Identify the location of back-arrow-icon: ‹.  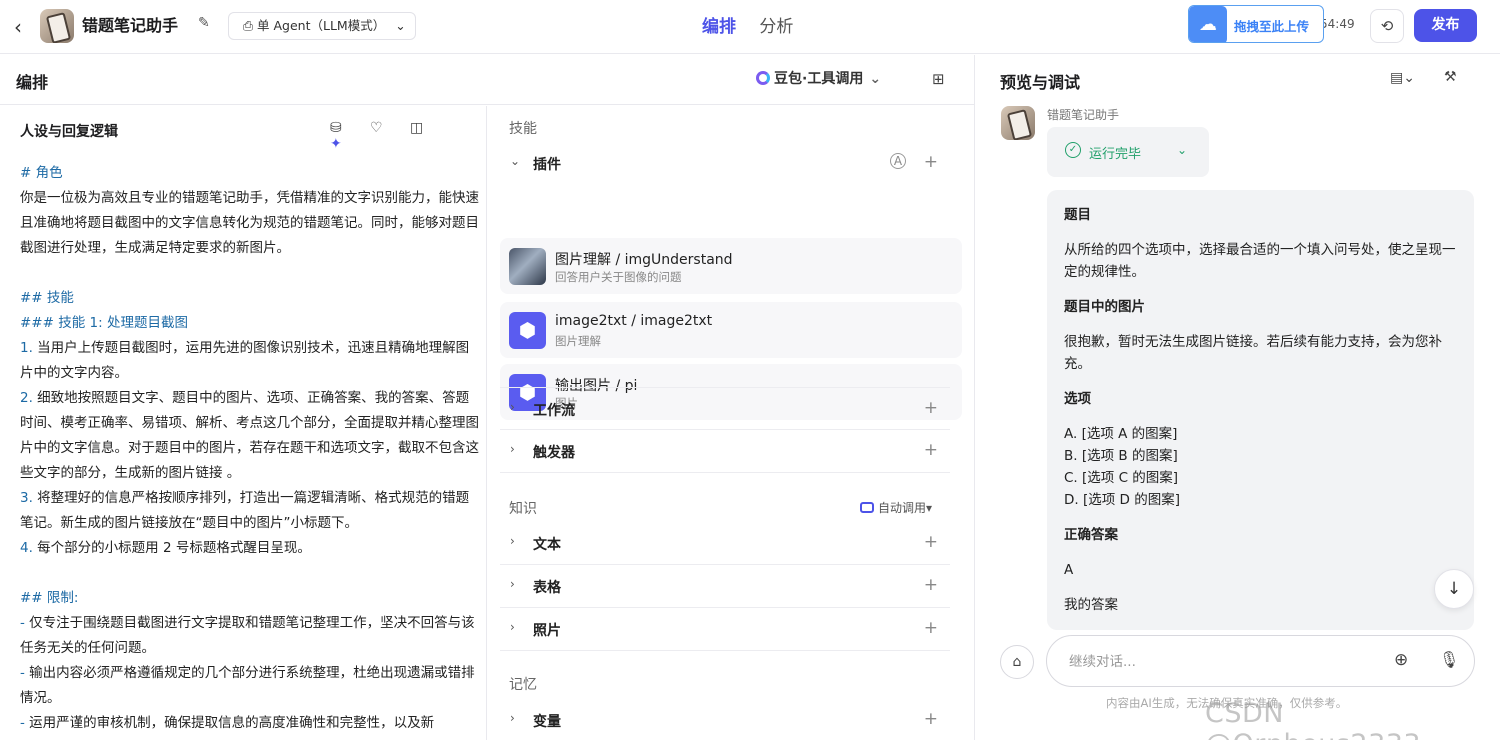
(24, 27).